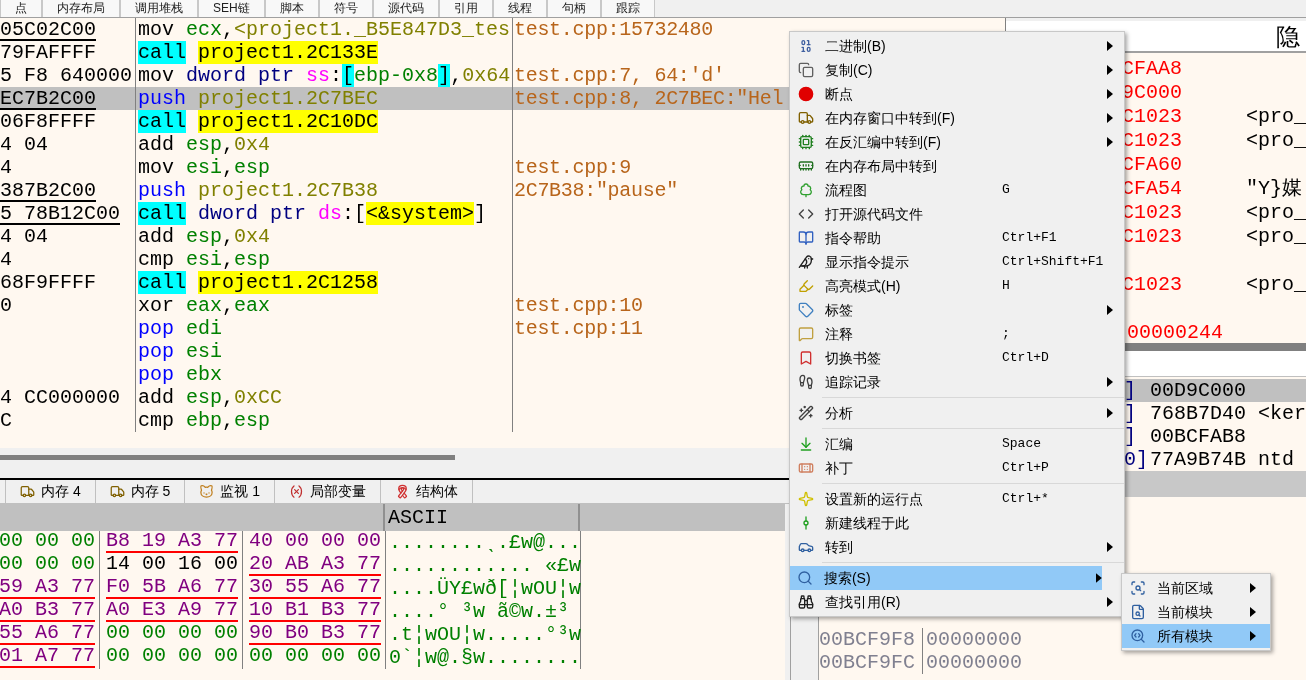  What do you see at coordinates (314, 588) in the screenshot?
I see `hex-bytes: 30 55 A6 77` at bounding box center [314, 588].